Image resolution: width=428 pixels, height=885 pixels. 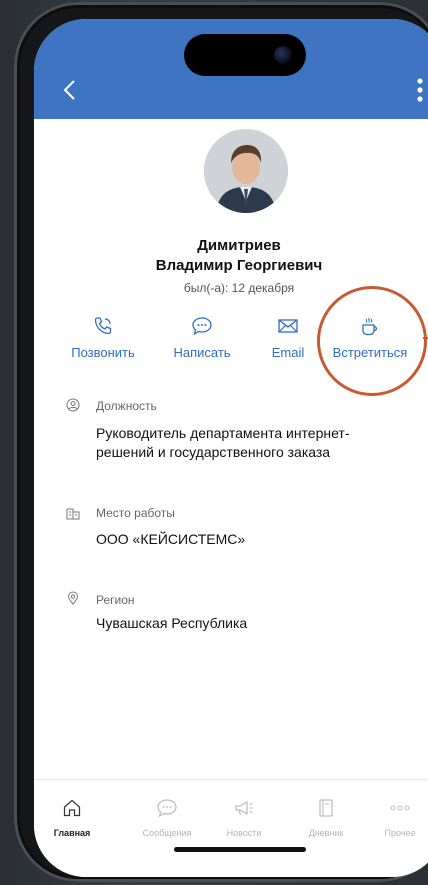 I want to click on chevron-left-icon, so click(x=69, y=90).